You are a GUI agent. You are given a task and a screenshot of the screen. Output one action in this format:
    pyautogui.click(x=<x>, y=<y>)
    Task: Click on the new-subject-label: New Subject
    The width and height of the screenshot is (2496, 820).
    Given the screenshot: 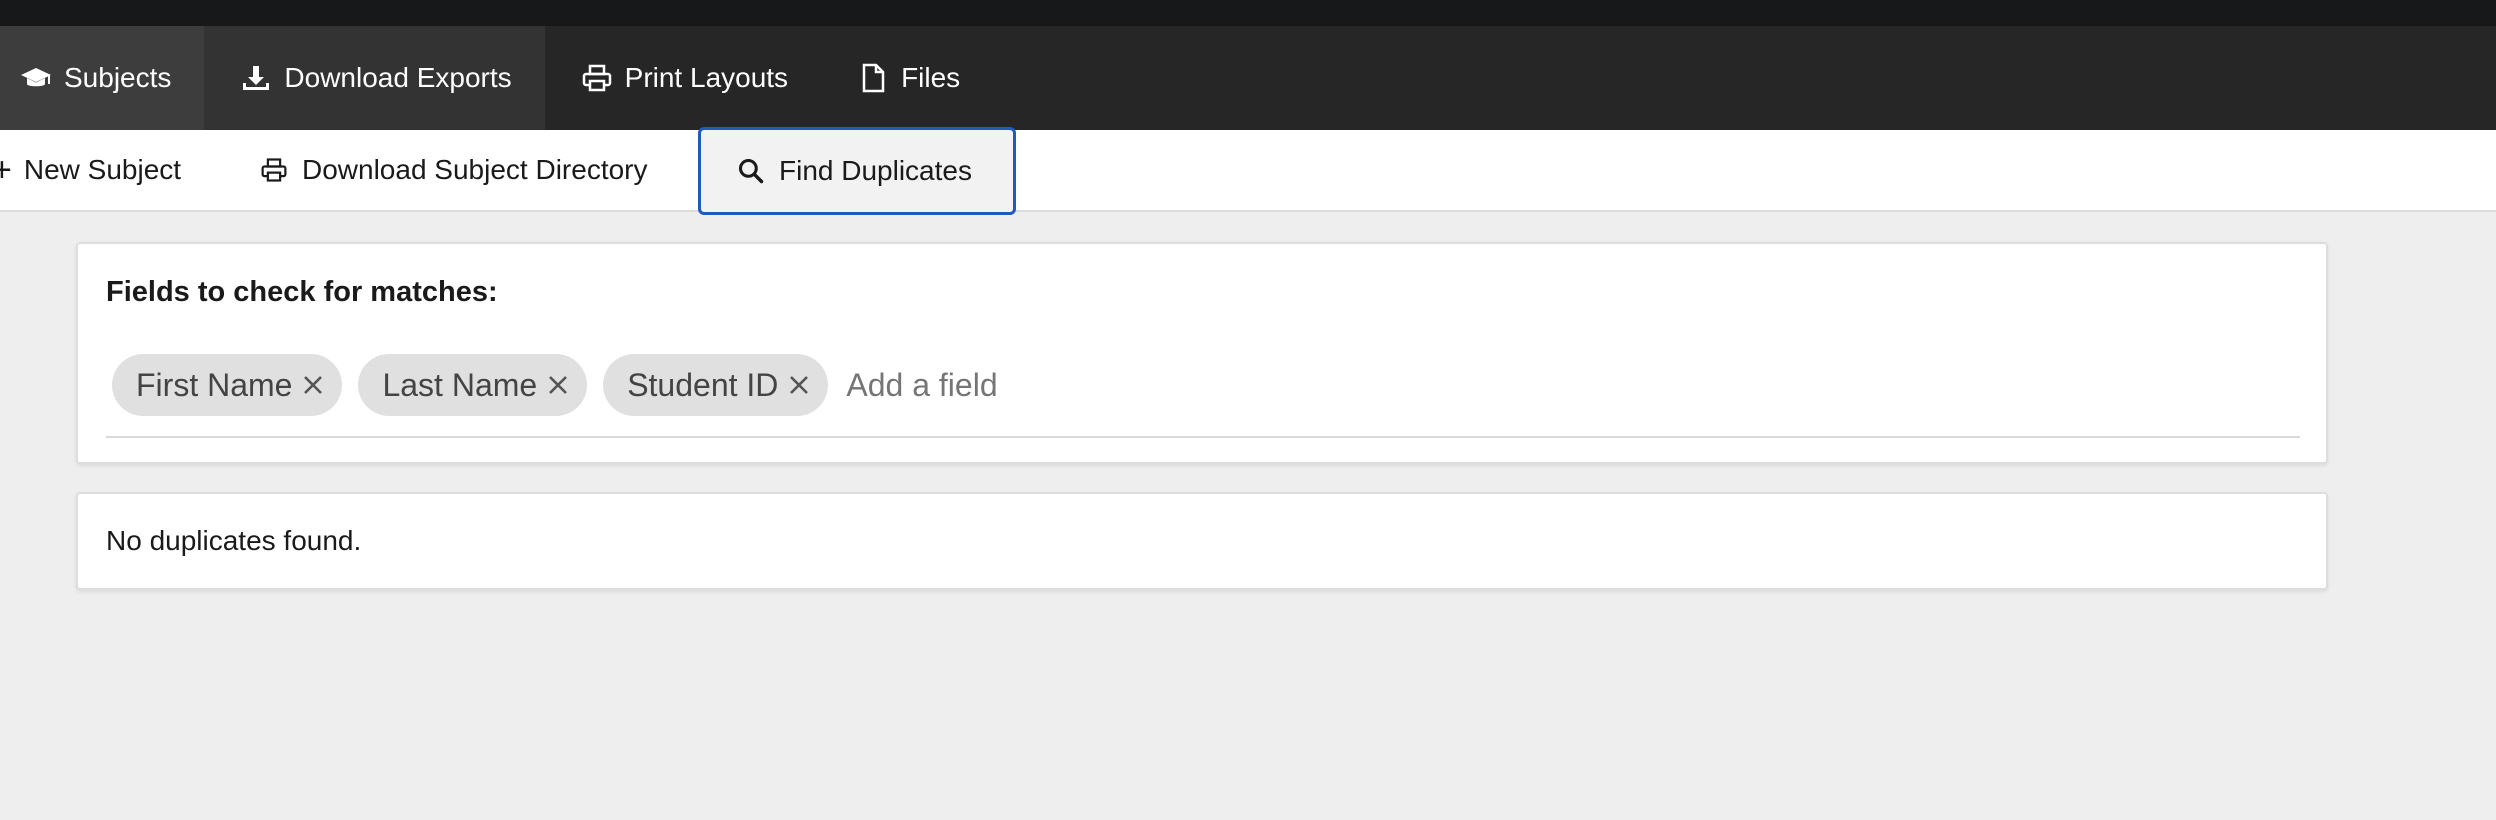 What is the action you would take?
    pyautogui.click(x=102, y=169)
    